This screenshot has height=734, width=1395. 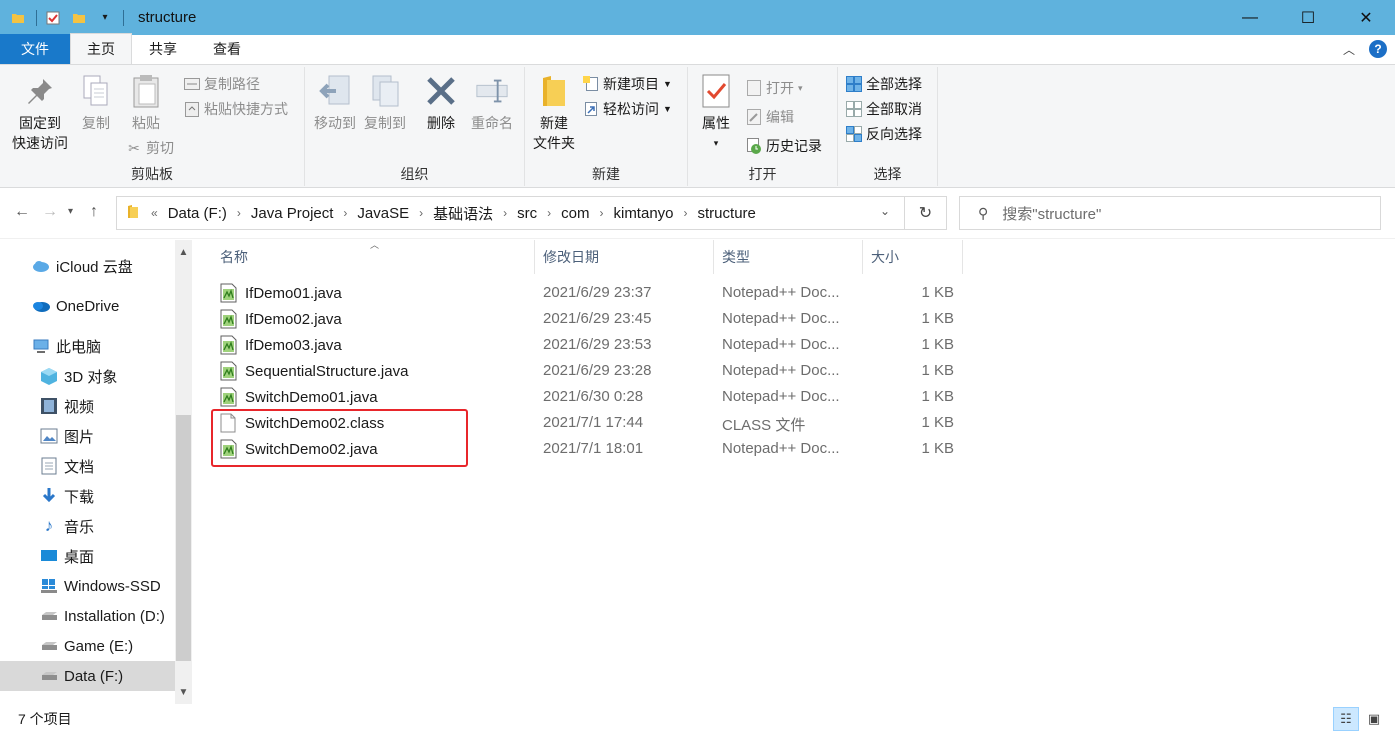 What do you see at coordinates (1308, 17) in the screenshot?
I see `maximize-button: ☐` at bounding box center [1308, 17].